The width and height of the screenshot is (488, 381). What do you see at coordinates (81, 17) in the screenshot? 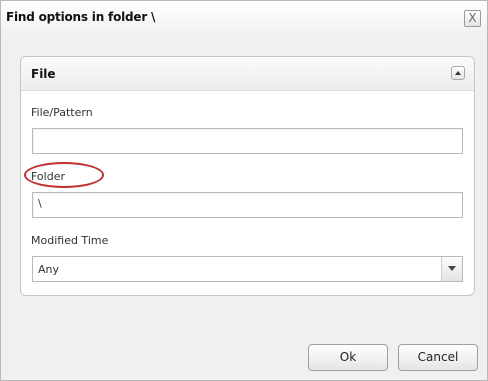
I see `dialog-title: Find options in folder \` at bounding box center [81, 17].